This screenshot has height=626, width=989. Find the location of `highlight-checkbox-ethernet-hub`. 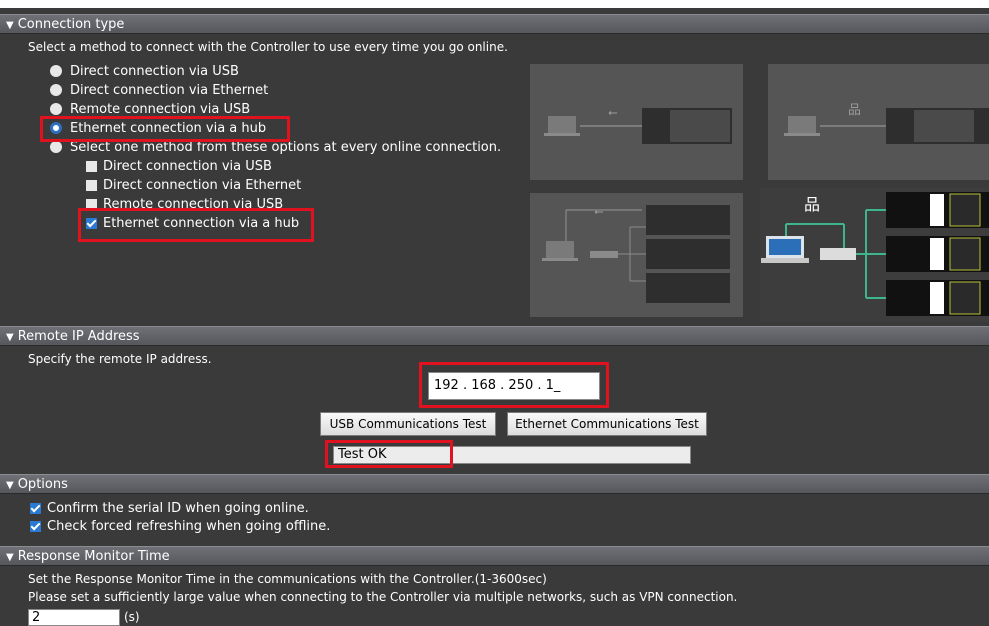

highlight-checkbox-ethernet-hub is located at coordinates (196, 225).